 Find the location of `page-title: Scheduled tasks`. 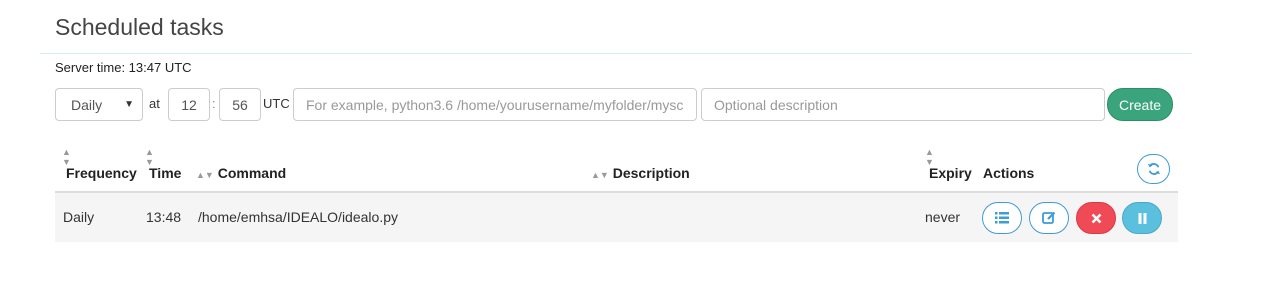

page-title: Scheduled tasks is located at coordinates (139, 27).